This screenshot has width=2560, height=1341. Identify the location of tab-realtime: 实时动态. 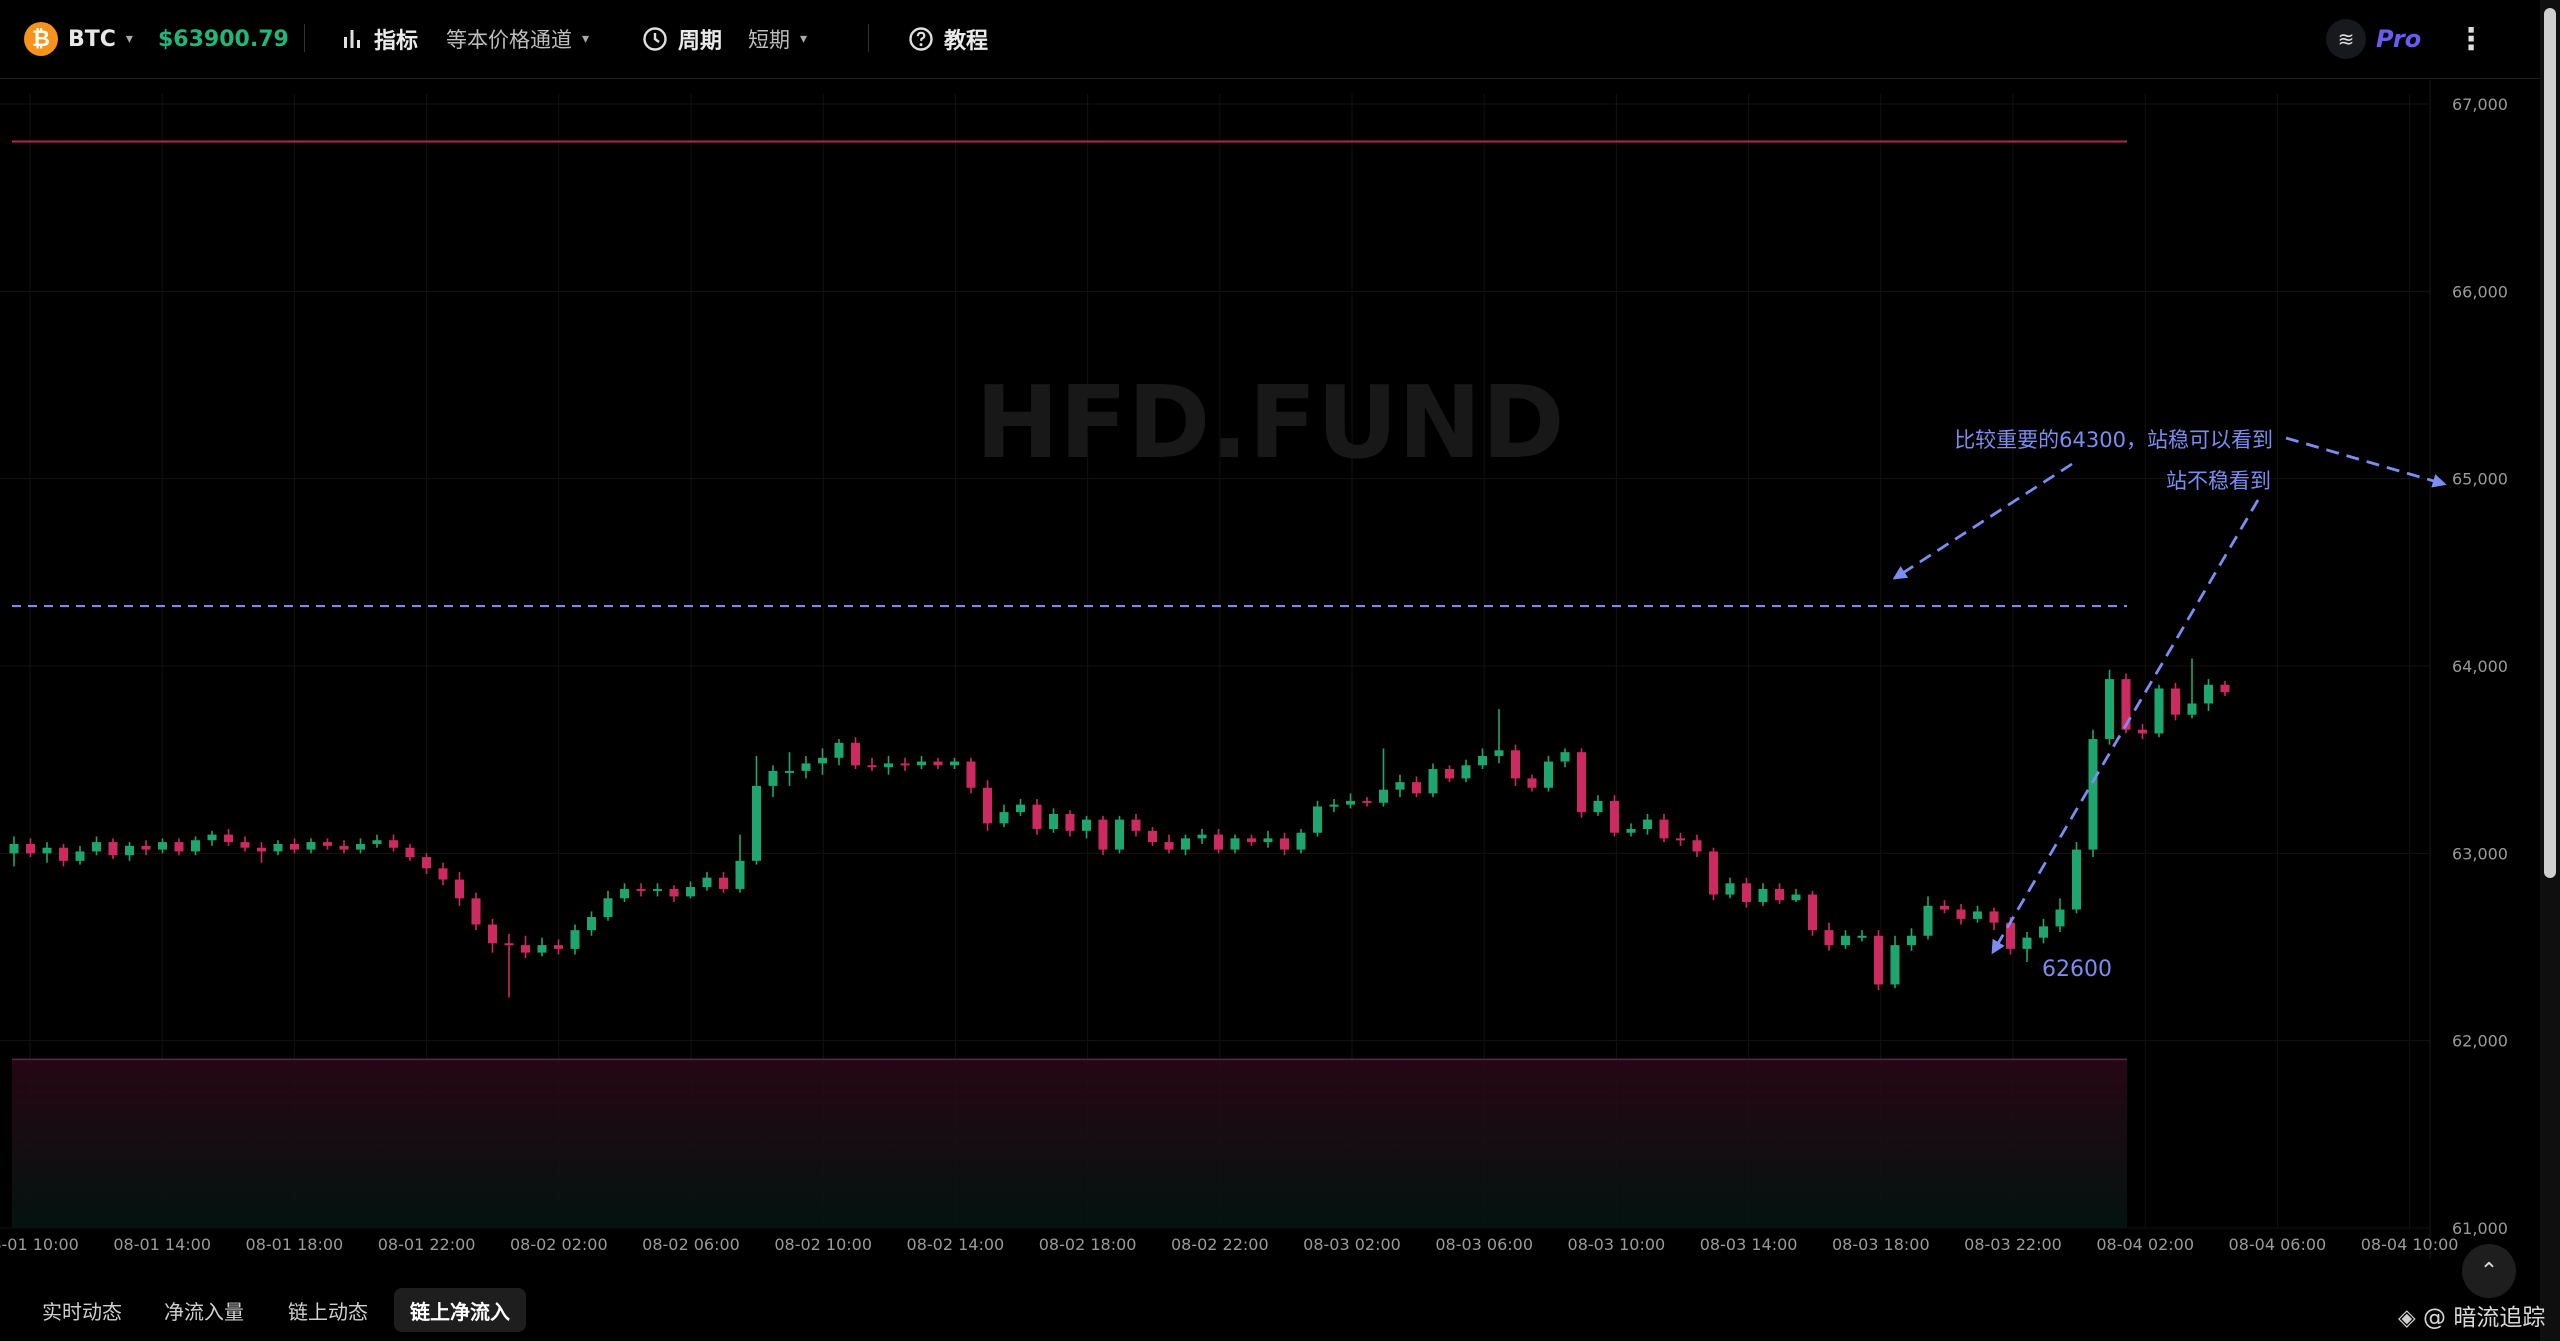
(82, 1310).